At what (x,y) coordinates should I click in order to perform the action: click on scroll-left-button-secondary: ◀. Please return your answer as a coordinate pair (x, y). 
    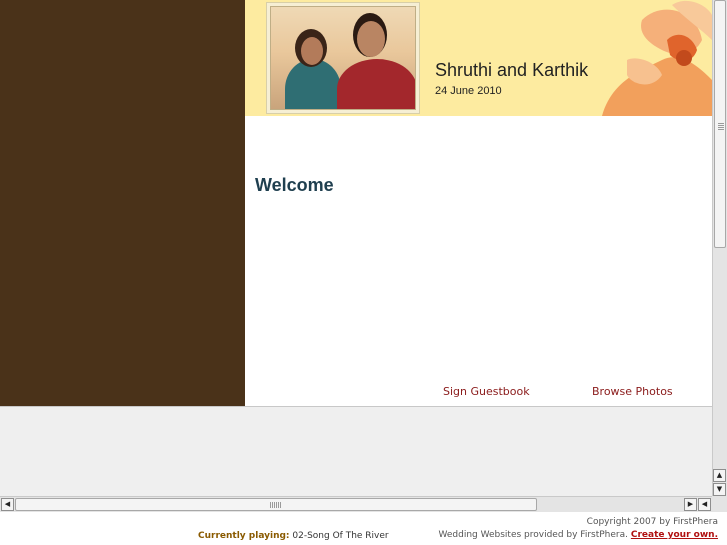
    Looking at the image, I should click on (704, 504).